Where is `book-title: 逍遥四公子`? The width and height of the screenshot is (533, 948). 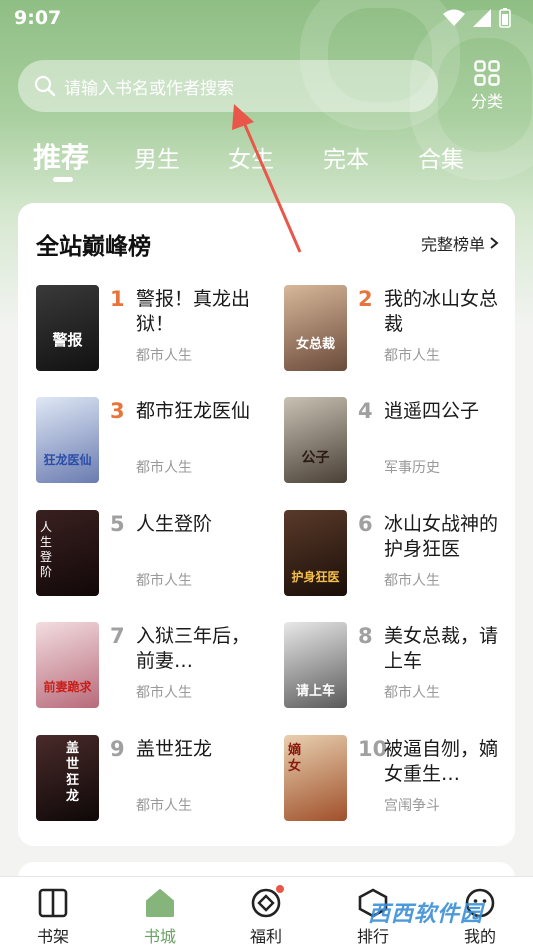 book-title: 逍遥四公子 is located at coordinates (432, 411).